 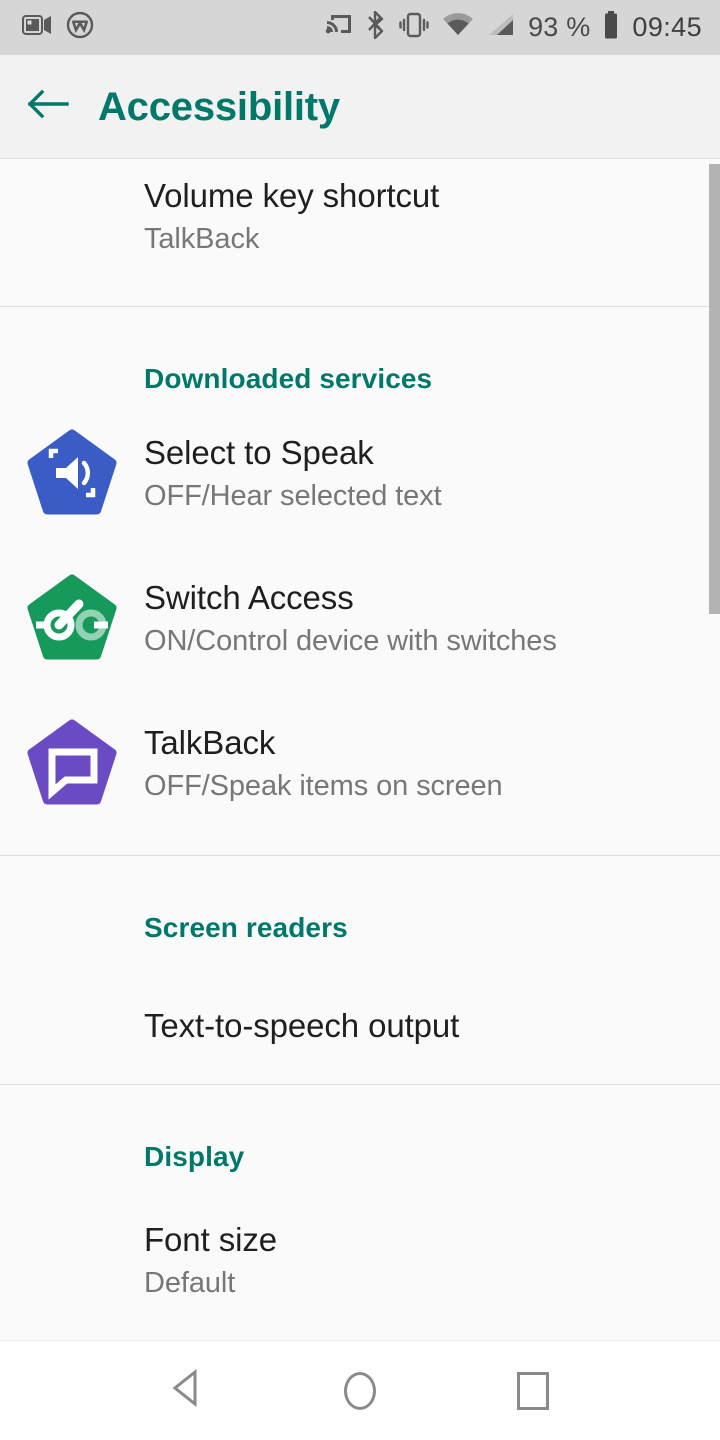 What do you see at coordinates (420, 474) in the screenshot?
I see `item-text-block: Select to Speak OFF/Hear selected text` at bounding box center [420, 474].